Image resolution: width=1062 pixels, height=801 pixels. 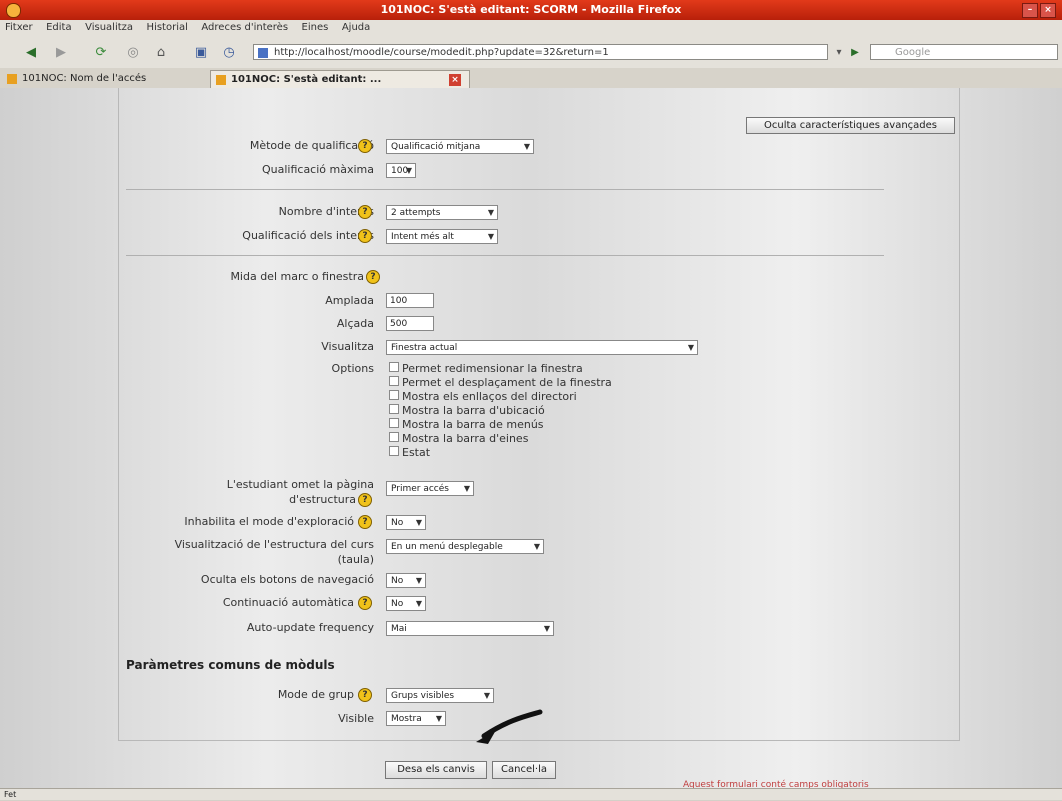 What do you see at coordinates (470, 628) in the screenshot?
I see `auto-update-select: Mai ▼` at bounding box center [470, 628].